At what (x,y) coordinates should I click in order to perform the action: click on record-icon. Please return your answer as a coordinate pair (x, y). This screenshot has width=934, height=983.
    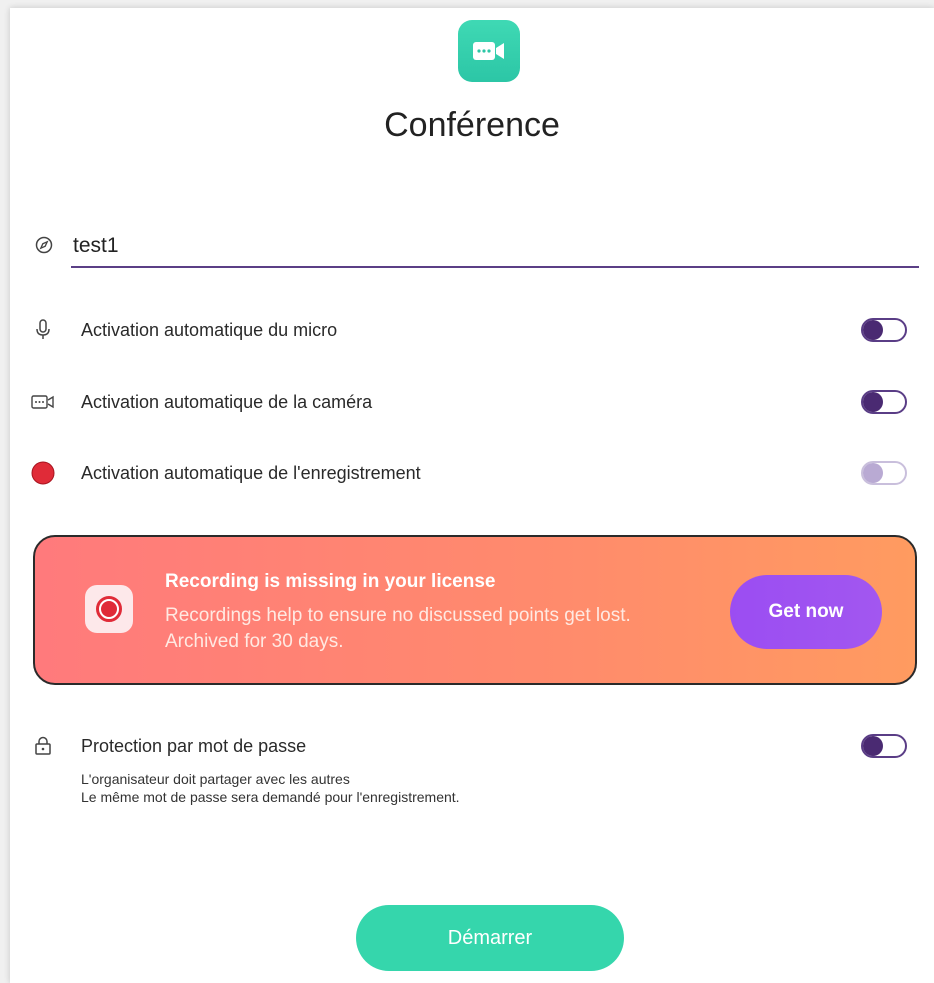
    Looking at the image, I should click on (109, 609).